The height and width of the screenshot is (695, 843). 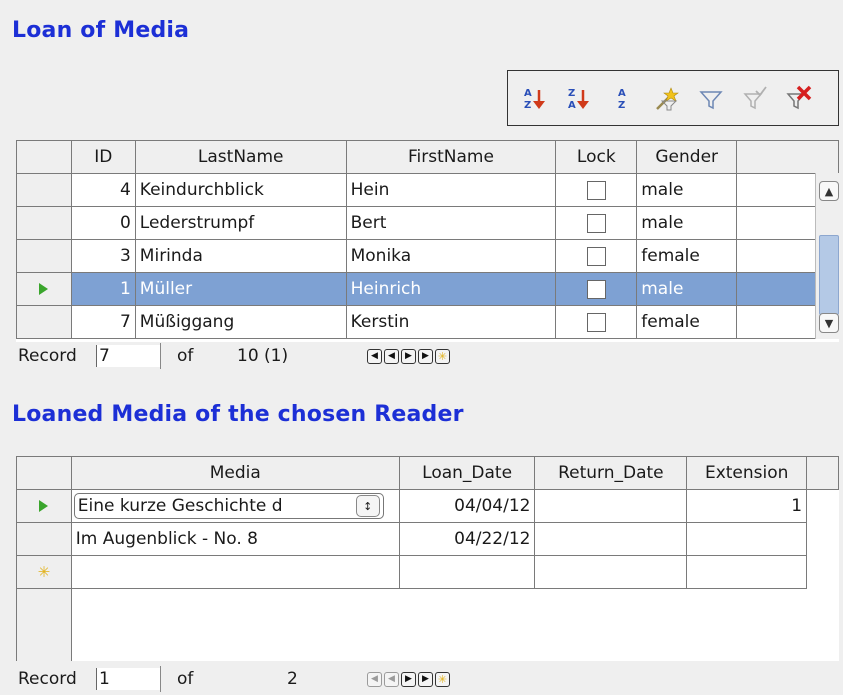 What do you see at coordinates (711, 98) in the screenshot?
I see `standard-filter-button` at bounding box center [711, 98].